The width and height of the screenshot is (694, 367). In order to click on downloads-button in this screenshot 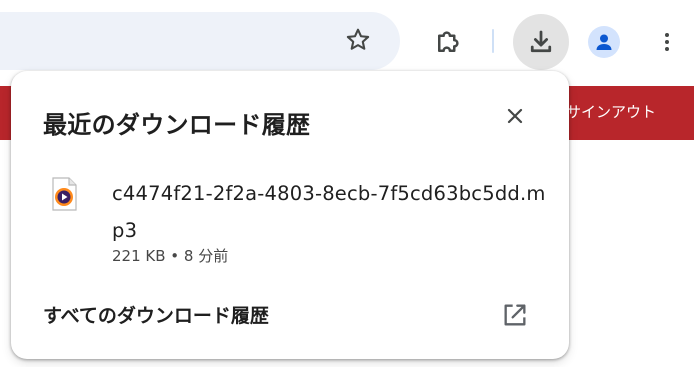, I will do `click(541, 42)`.